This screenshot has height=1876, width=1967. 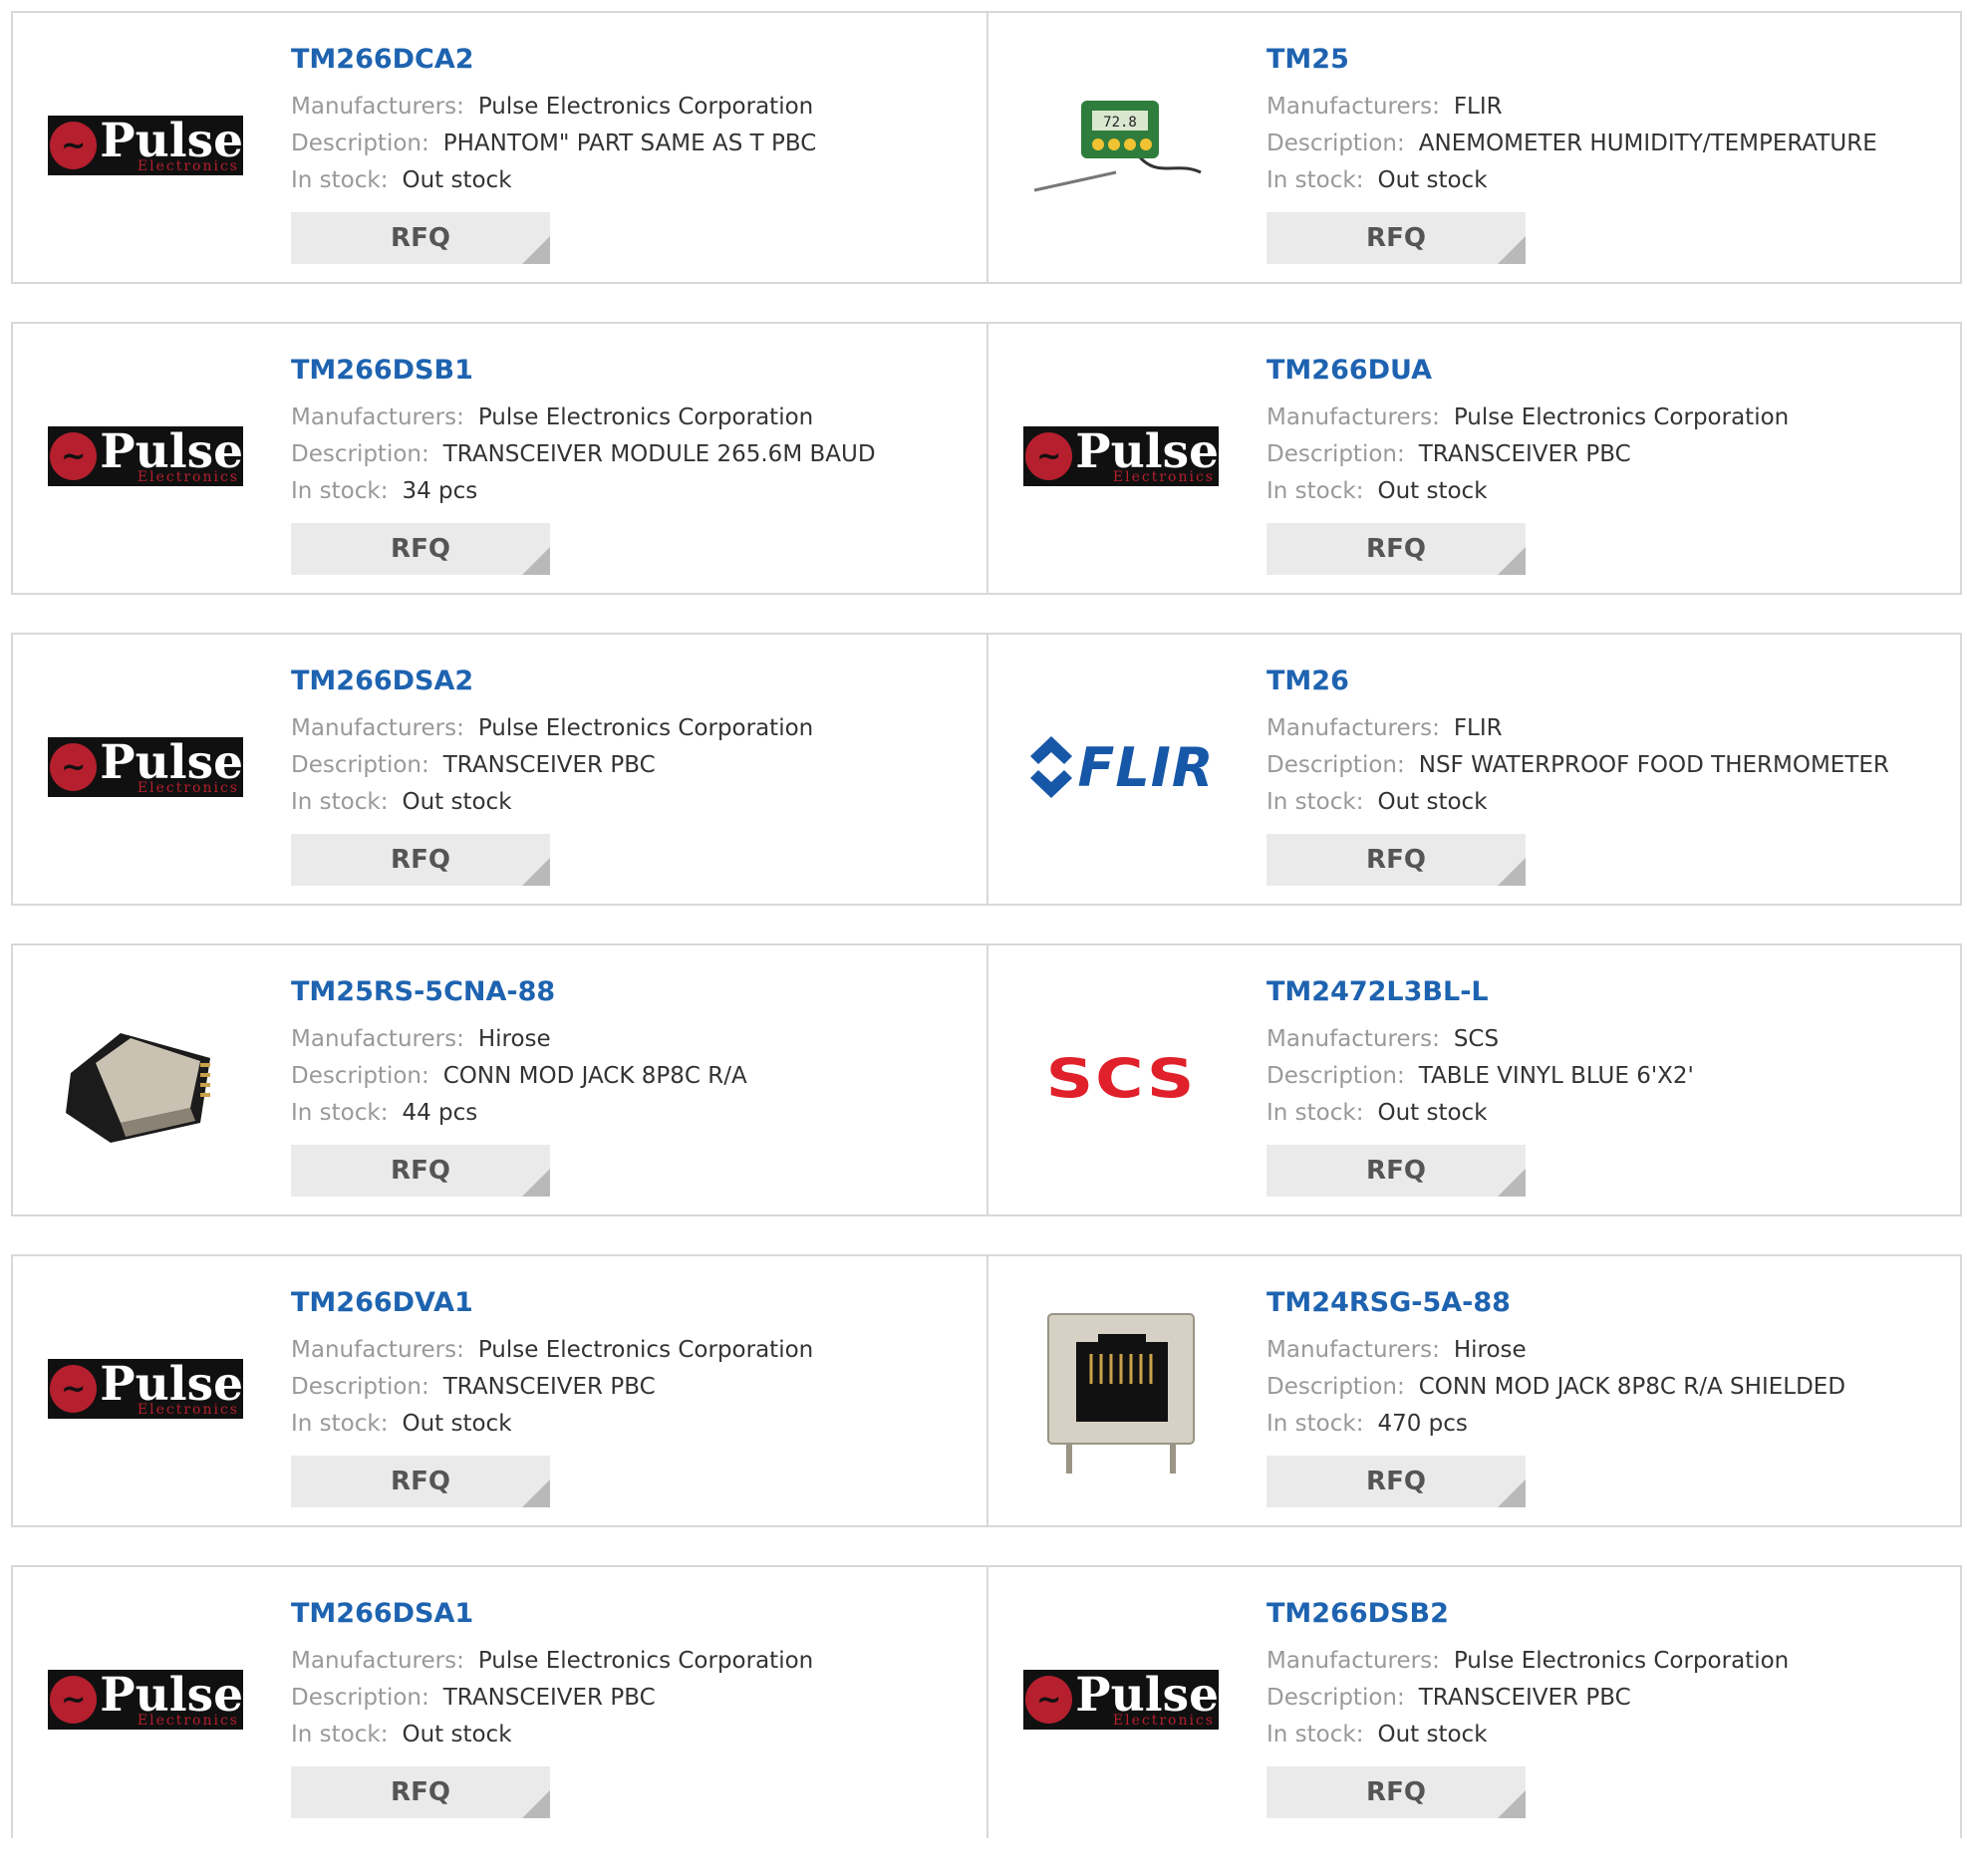 What do you see at coordinates (1608, 1424) in the screenshot?
I see `stock-line: In stock: 470 pcs` at bounding box center [1608, 1424].